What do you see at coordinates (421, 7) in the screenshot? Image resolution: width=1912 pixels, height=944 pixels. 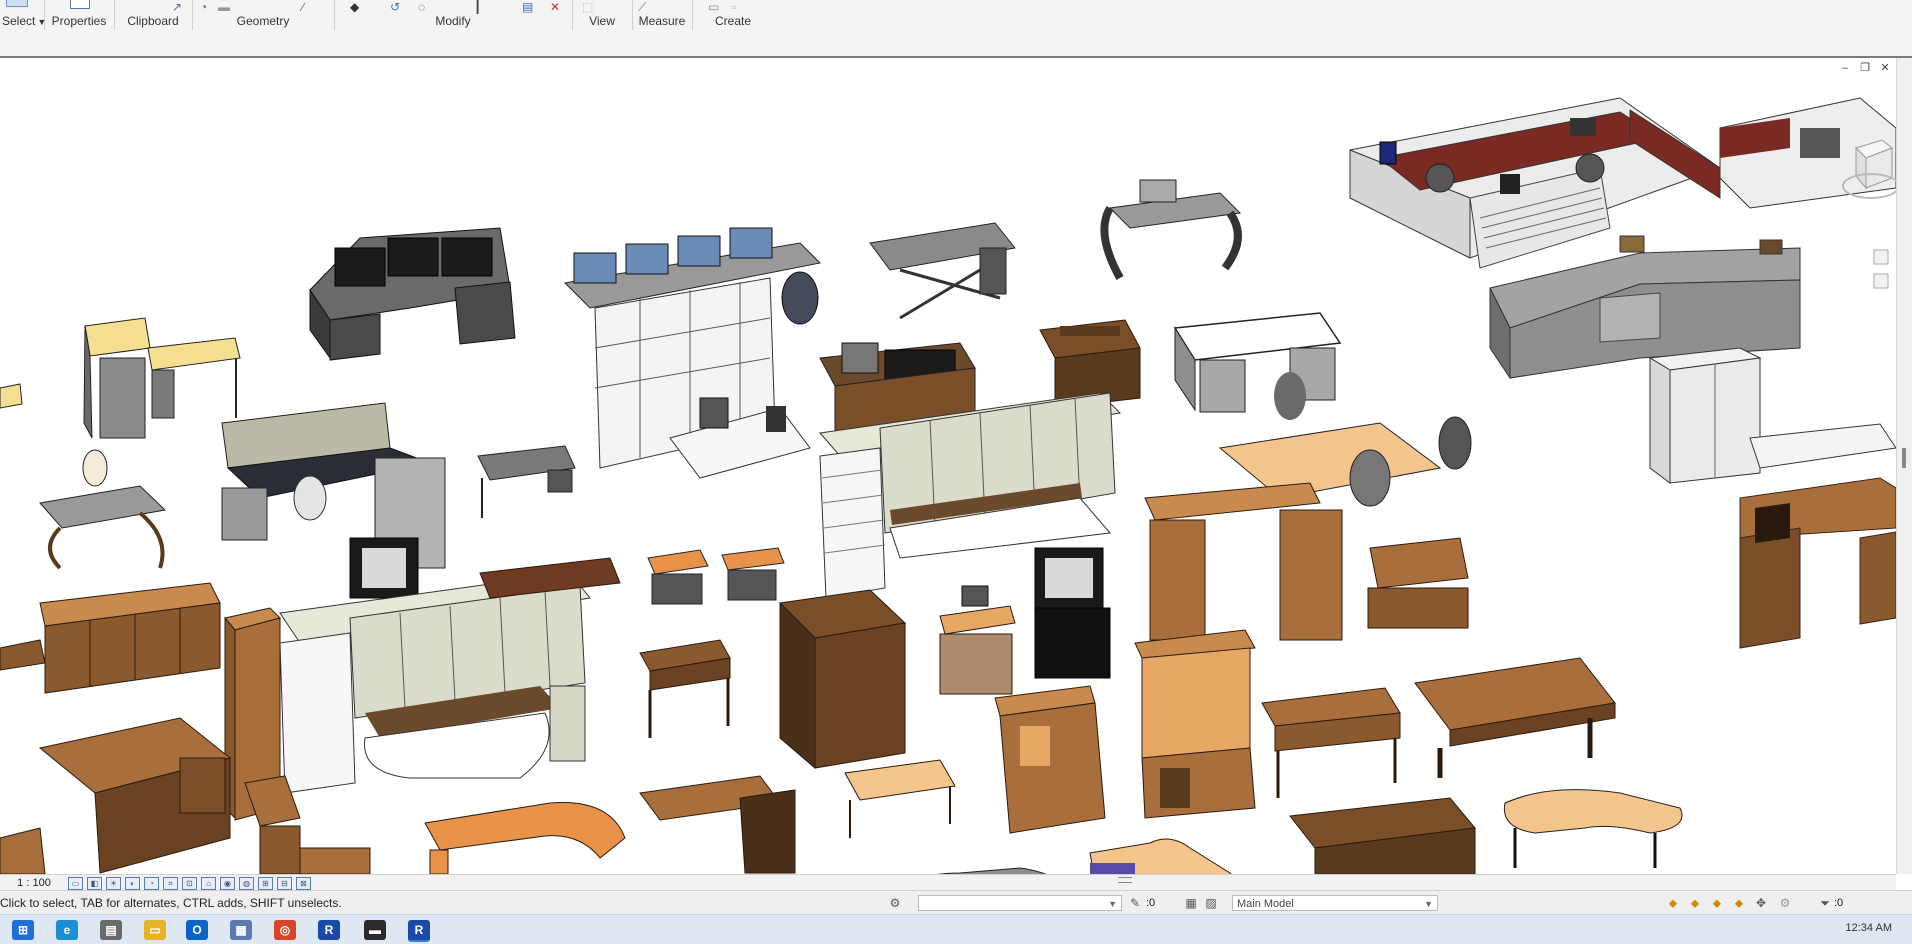 I see `trim-icon: ◌` at bounding box center [421, 7].